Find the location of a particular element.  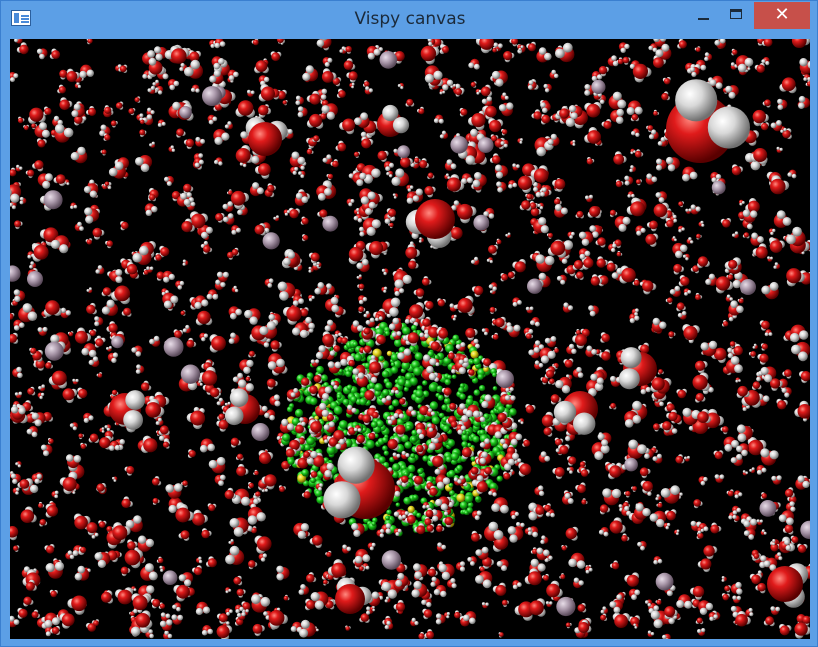

maximize-button is located at coordinates (737, 15).